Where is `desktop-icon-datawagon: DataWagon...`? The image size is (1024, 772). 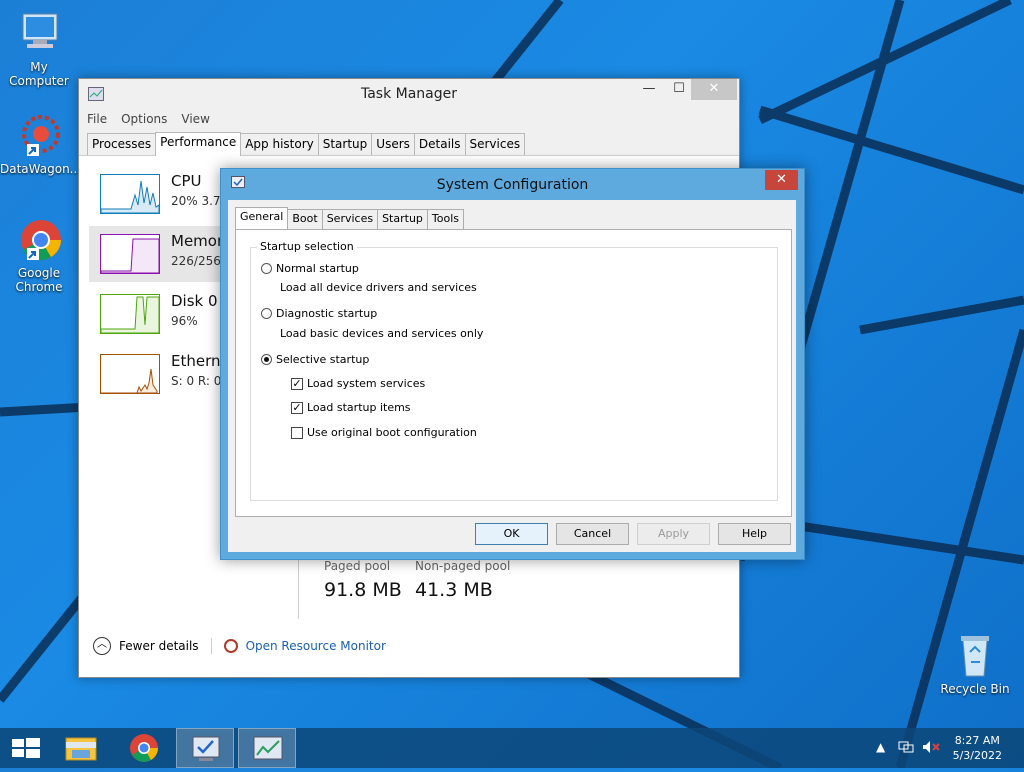 desktop-icon-datawagon: DataWagon... is located at coordinates (41, 144).